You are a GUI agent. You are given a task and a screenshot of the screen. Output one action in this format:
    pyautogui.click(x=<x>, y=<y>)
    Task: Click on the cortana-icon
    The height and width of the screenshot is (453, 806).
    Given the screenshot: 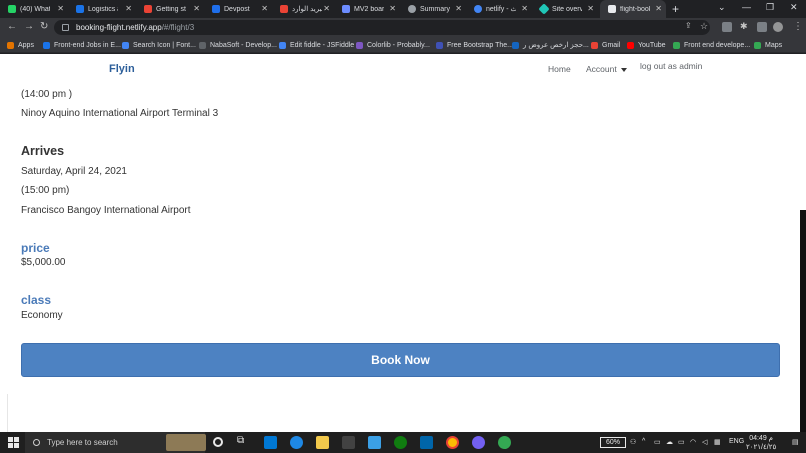 What is the action you would take?
    pyautogui.click(x=218, y=442)
    